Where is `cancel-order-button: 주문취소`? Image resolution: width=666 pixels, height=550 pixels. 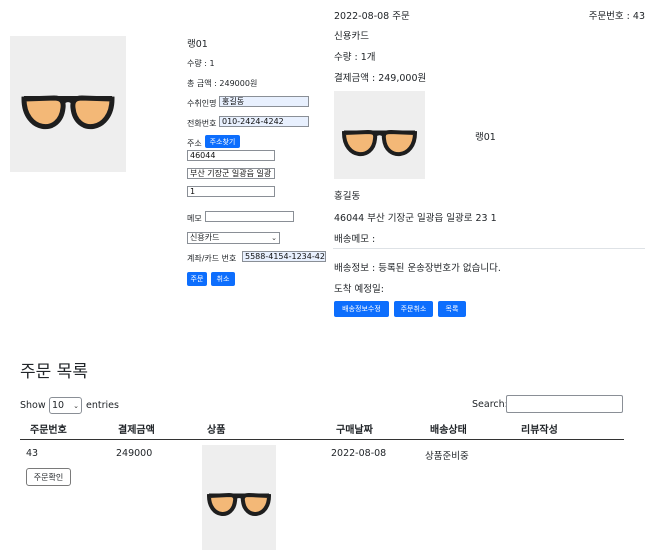 cancel-order-button: 주문취소 is located at coordinates (413, 309).